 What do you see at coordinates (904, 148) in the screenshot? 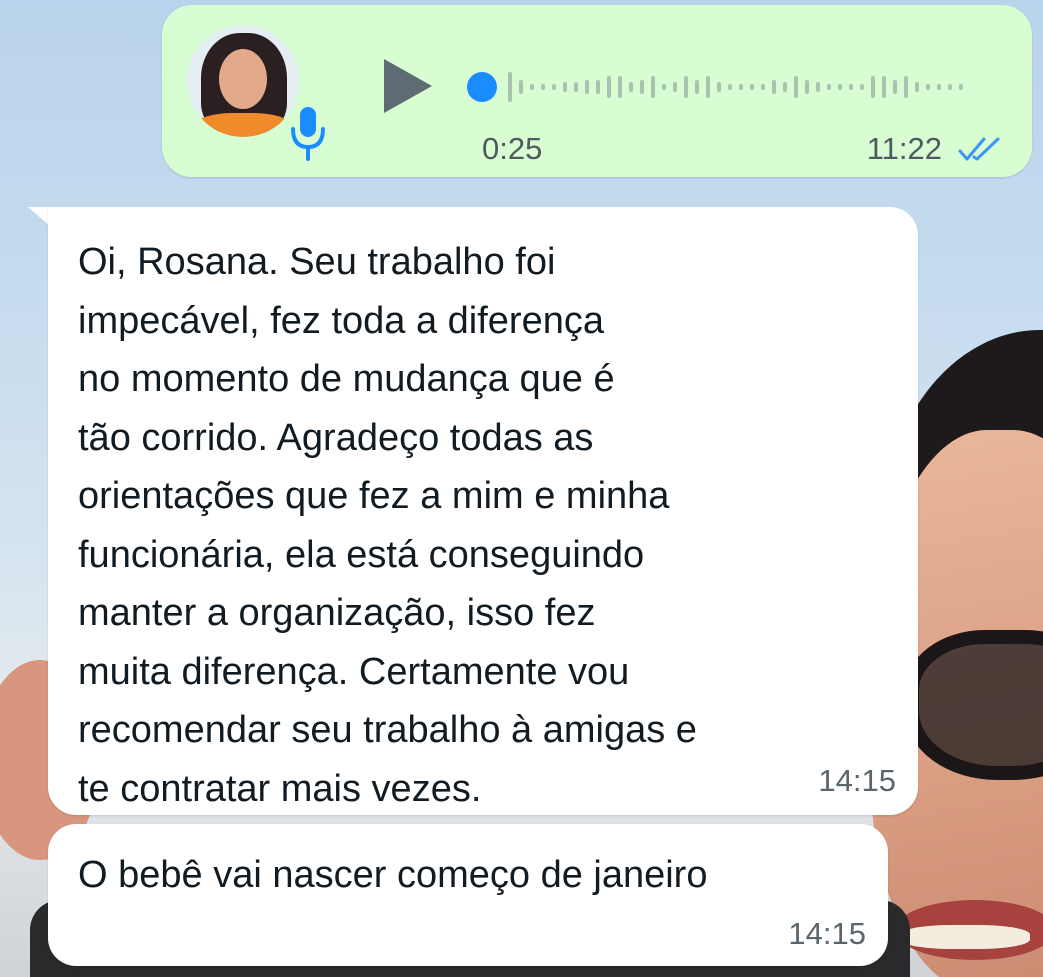
I see `message-timestamp: 11:22` at bounding box center [904, 148].